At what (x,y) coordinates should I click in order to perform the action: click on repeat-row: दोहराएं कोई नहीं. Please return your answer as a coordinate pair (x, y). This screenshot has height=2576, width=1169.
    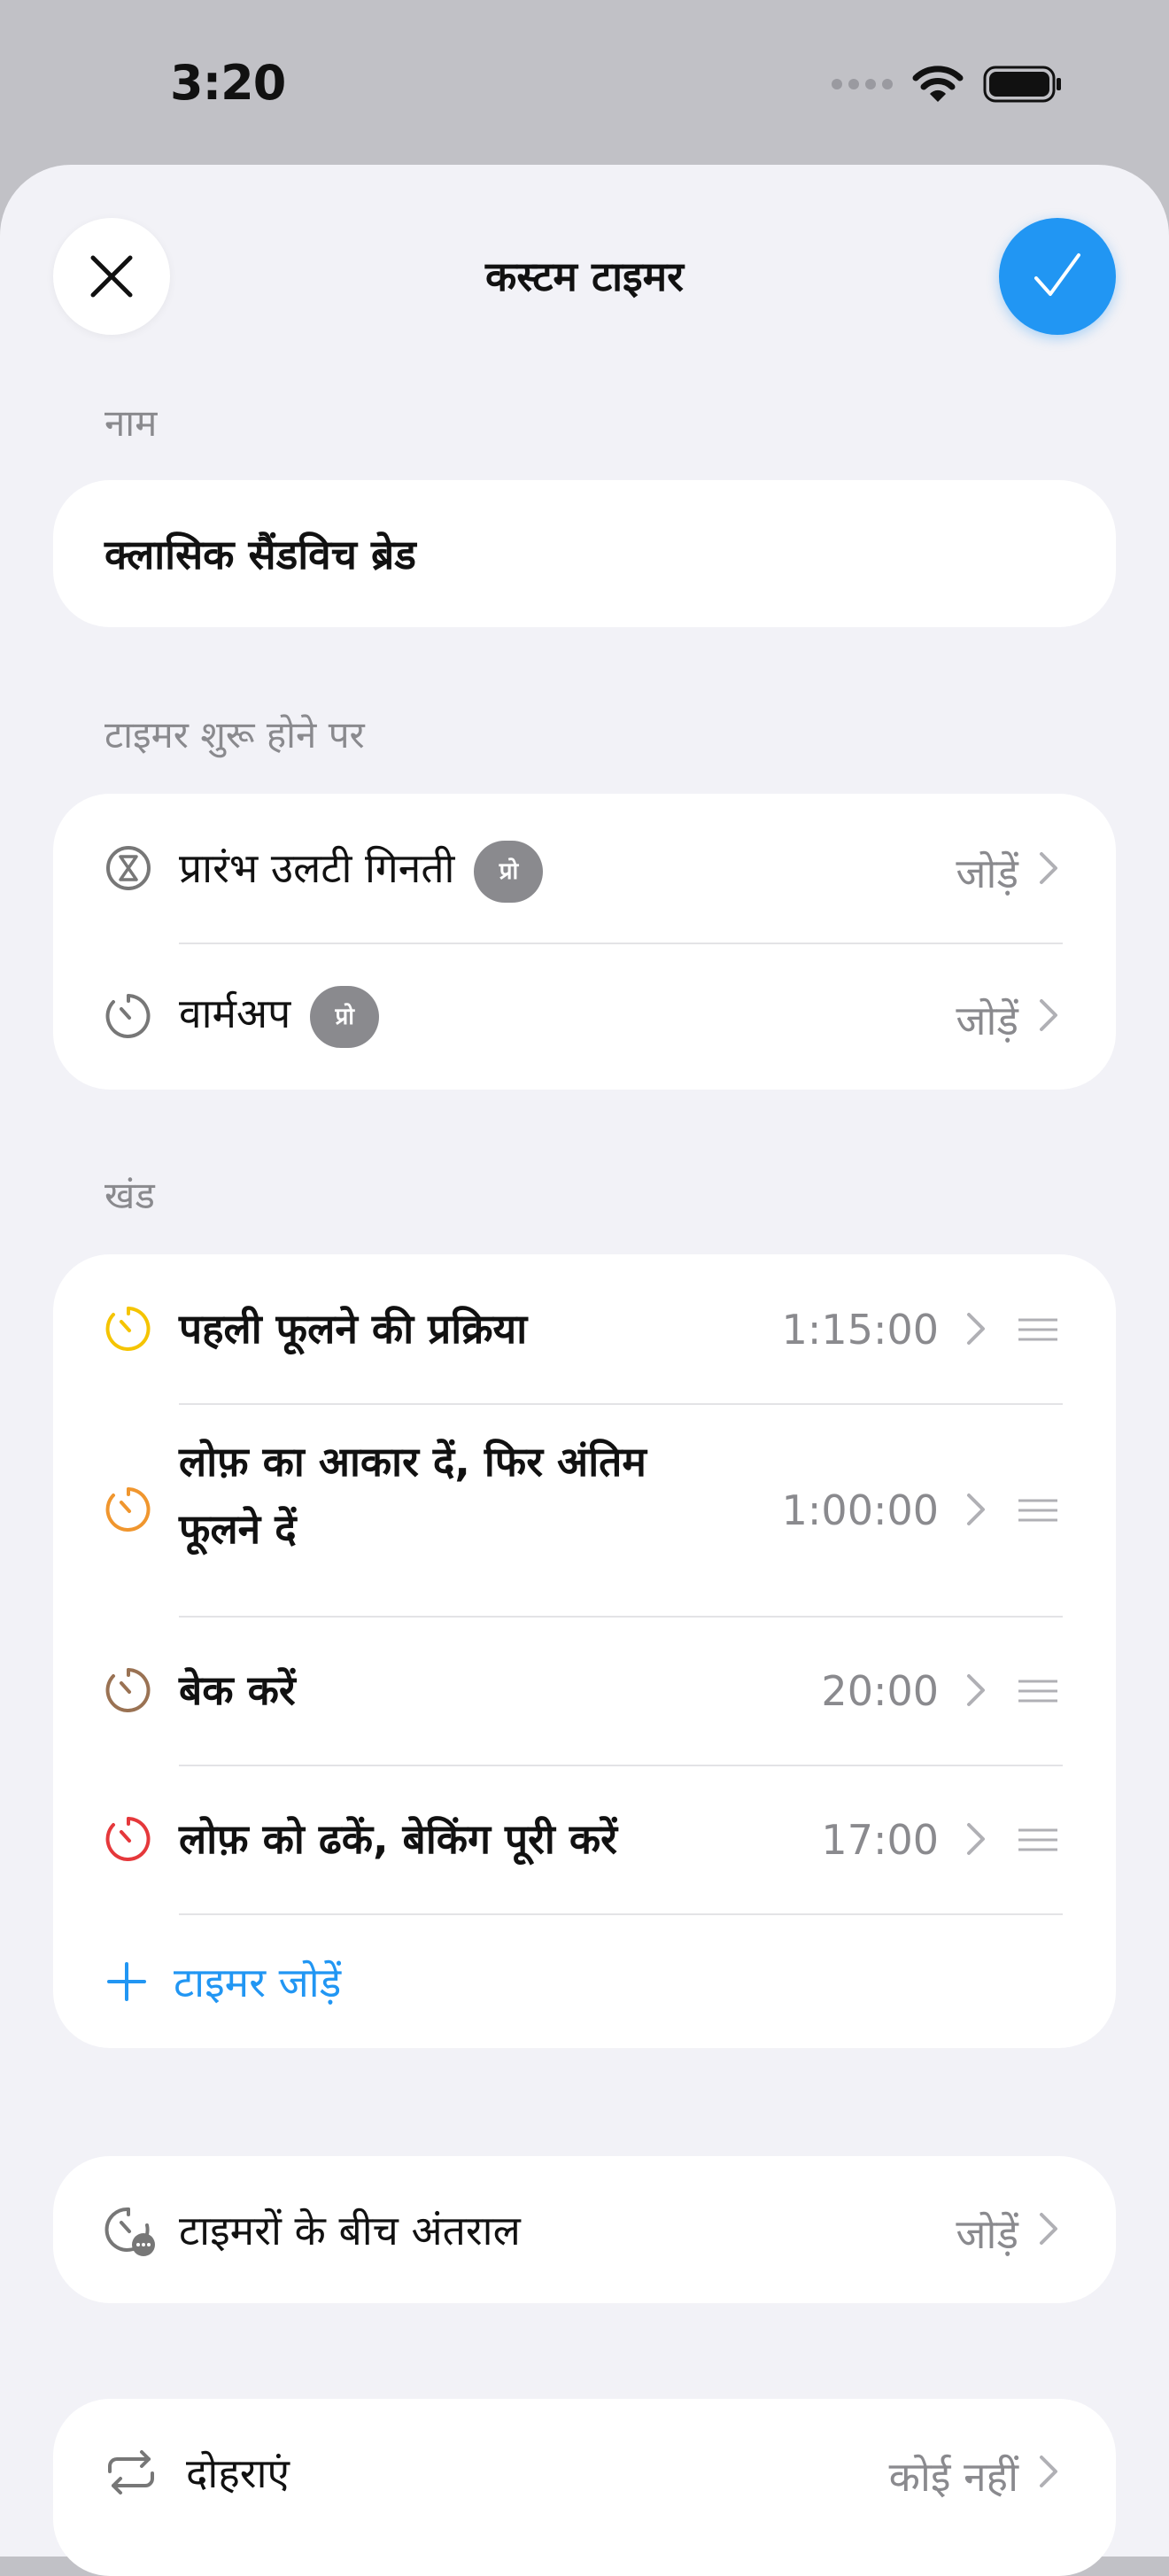
    Looking at the image, I should click on (584, 2487).